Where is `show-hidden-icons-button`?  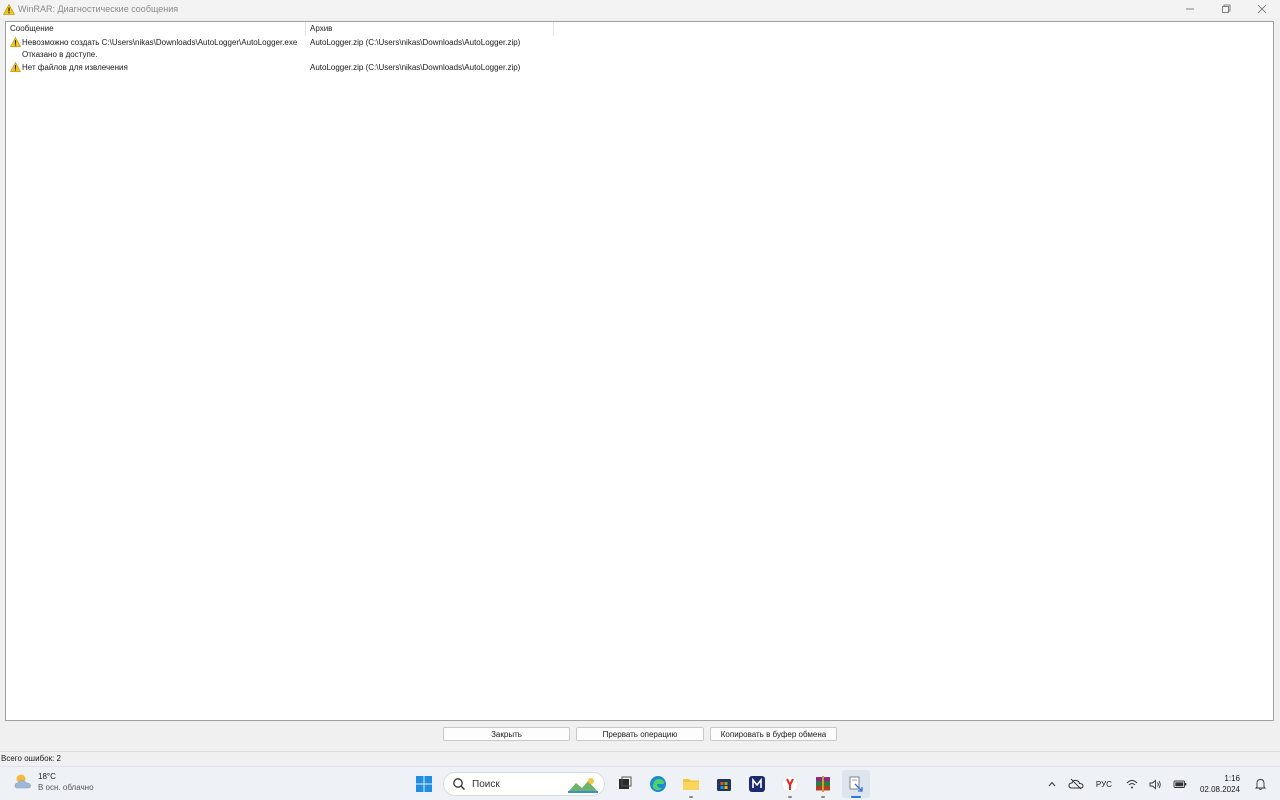
show-hidden-icons-button is located at coordinates (1052, 784).